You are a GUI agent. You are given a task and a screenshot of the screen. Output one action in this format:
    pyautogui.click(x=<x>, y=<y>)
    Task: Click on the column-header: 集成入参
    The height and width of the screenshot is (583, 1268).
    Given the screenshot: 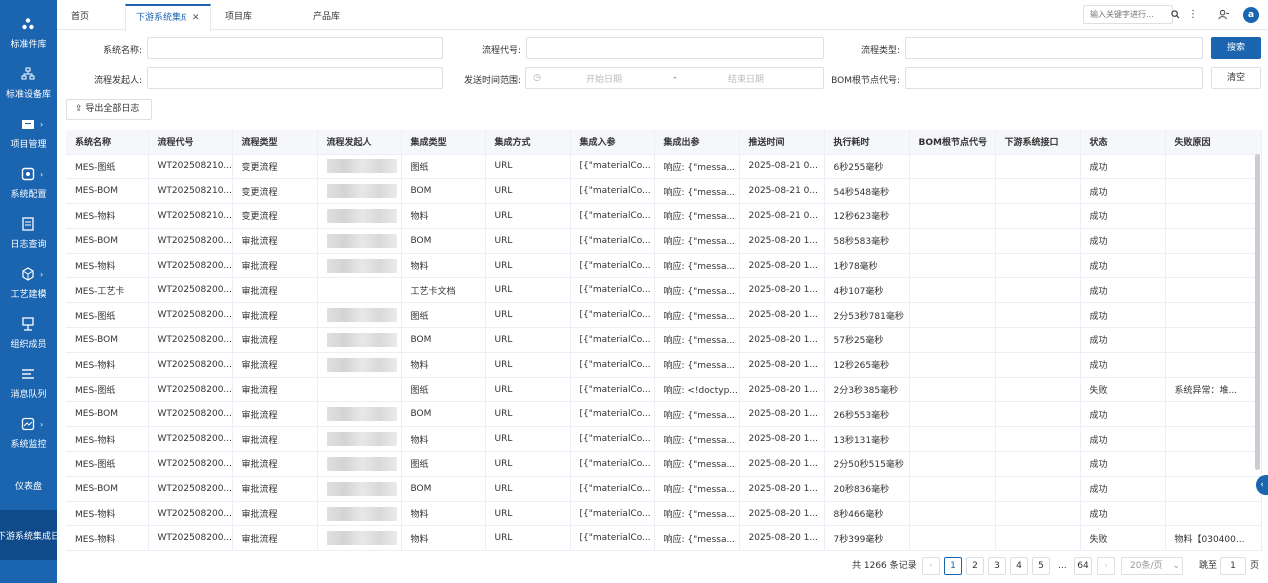 What is the action you would take?
    pyautogui.click(x=612, y=142)
    